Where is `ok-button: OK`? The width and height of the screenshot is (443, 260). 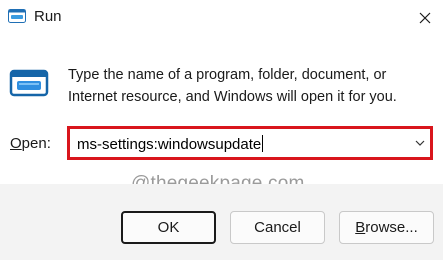
ok-button: OK is located at coordinates (168, 227).